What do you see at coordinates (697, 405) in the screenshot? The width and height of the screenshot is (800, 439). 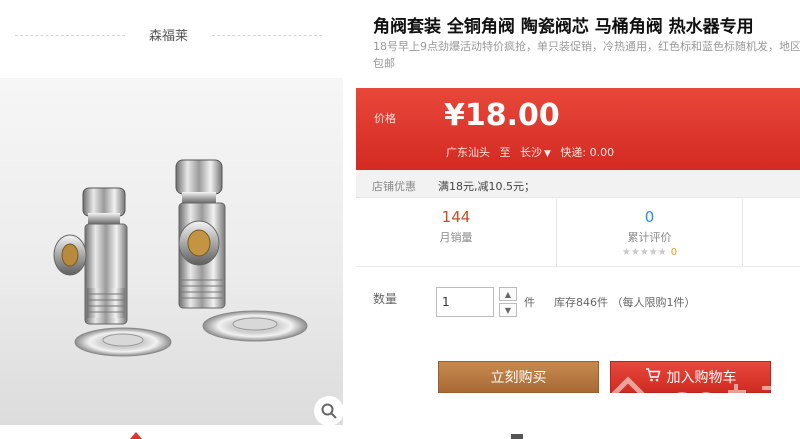 I see `watermark-logo-icon` at bounding box center [697, 405].